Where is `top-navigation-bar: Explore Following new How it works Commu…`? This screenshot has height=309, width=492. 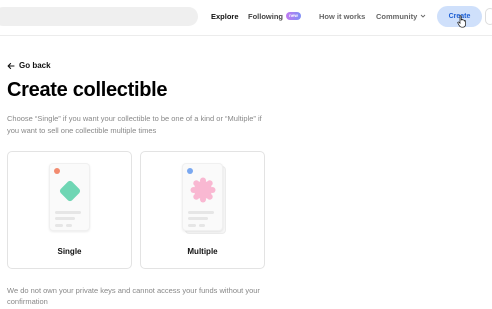
top-navigation-bar: Explore Following new How it works Commu… is located at coordinates (246, 18).